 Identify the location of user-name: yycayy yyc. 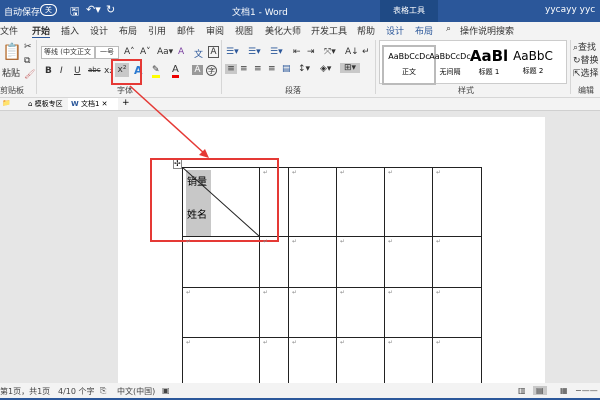
(570, 10).